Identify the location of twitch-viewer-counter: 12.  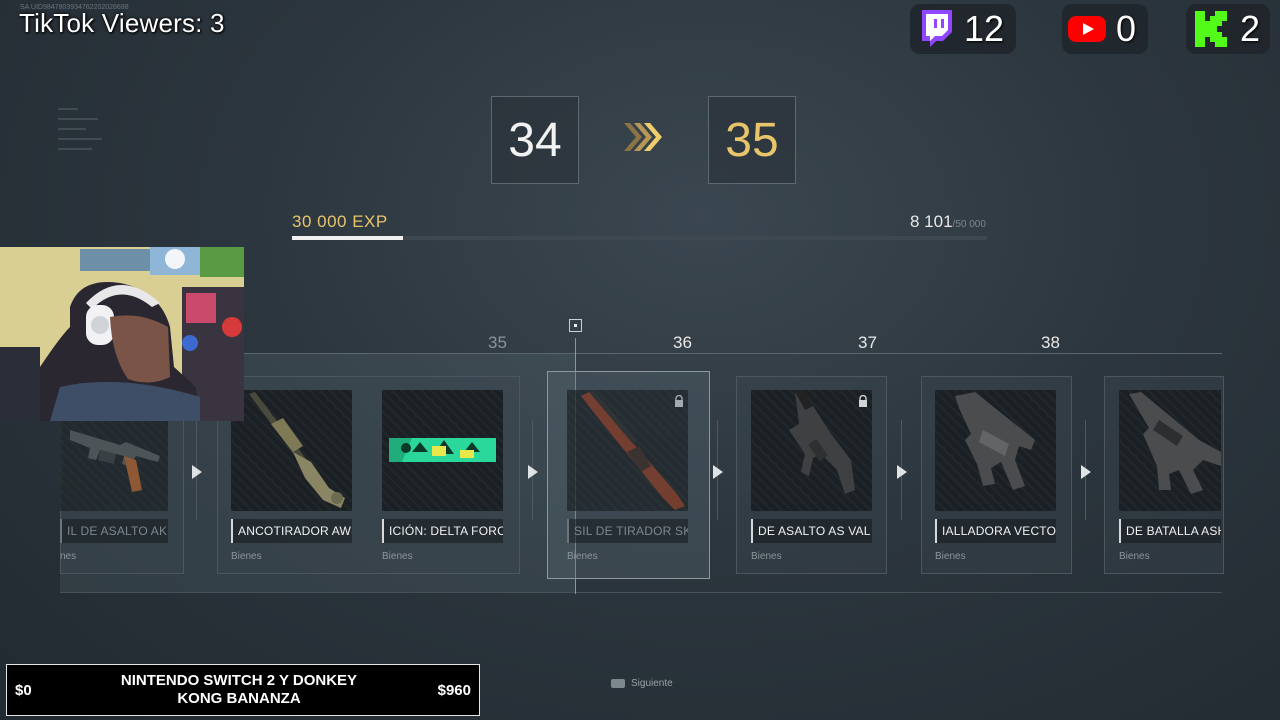
(963, 29).